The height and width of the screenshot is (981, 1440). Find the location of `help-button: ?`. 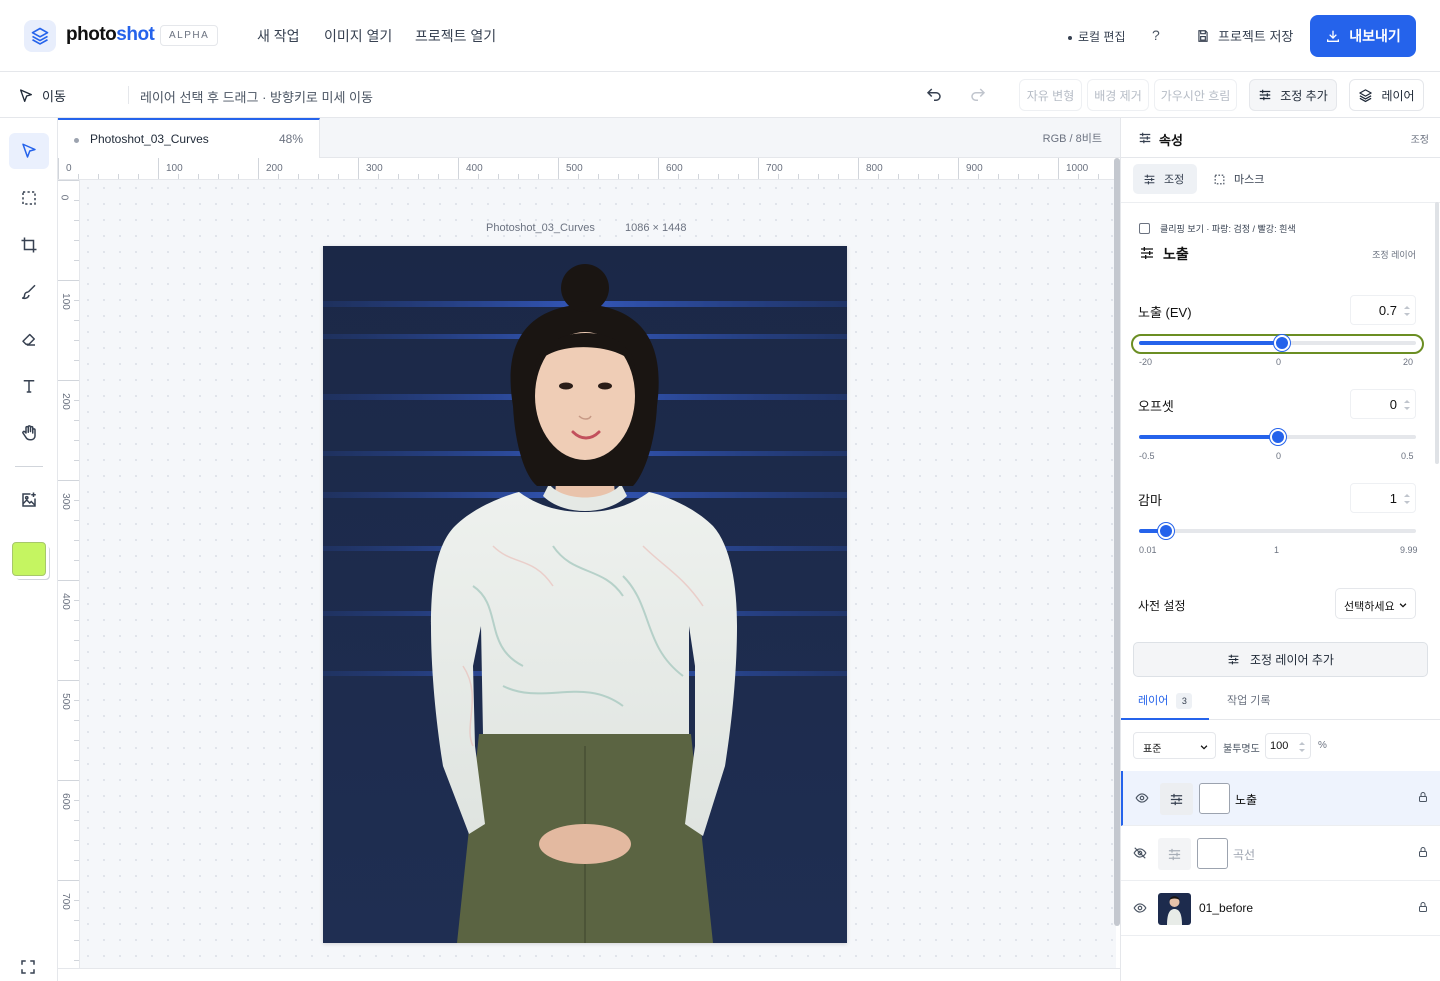

help-button: ? is located at coordinates (1156, 35).